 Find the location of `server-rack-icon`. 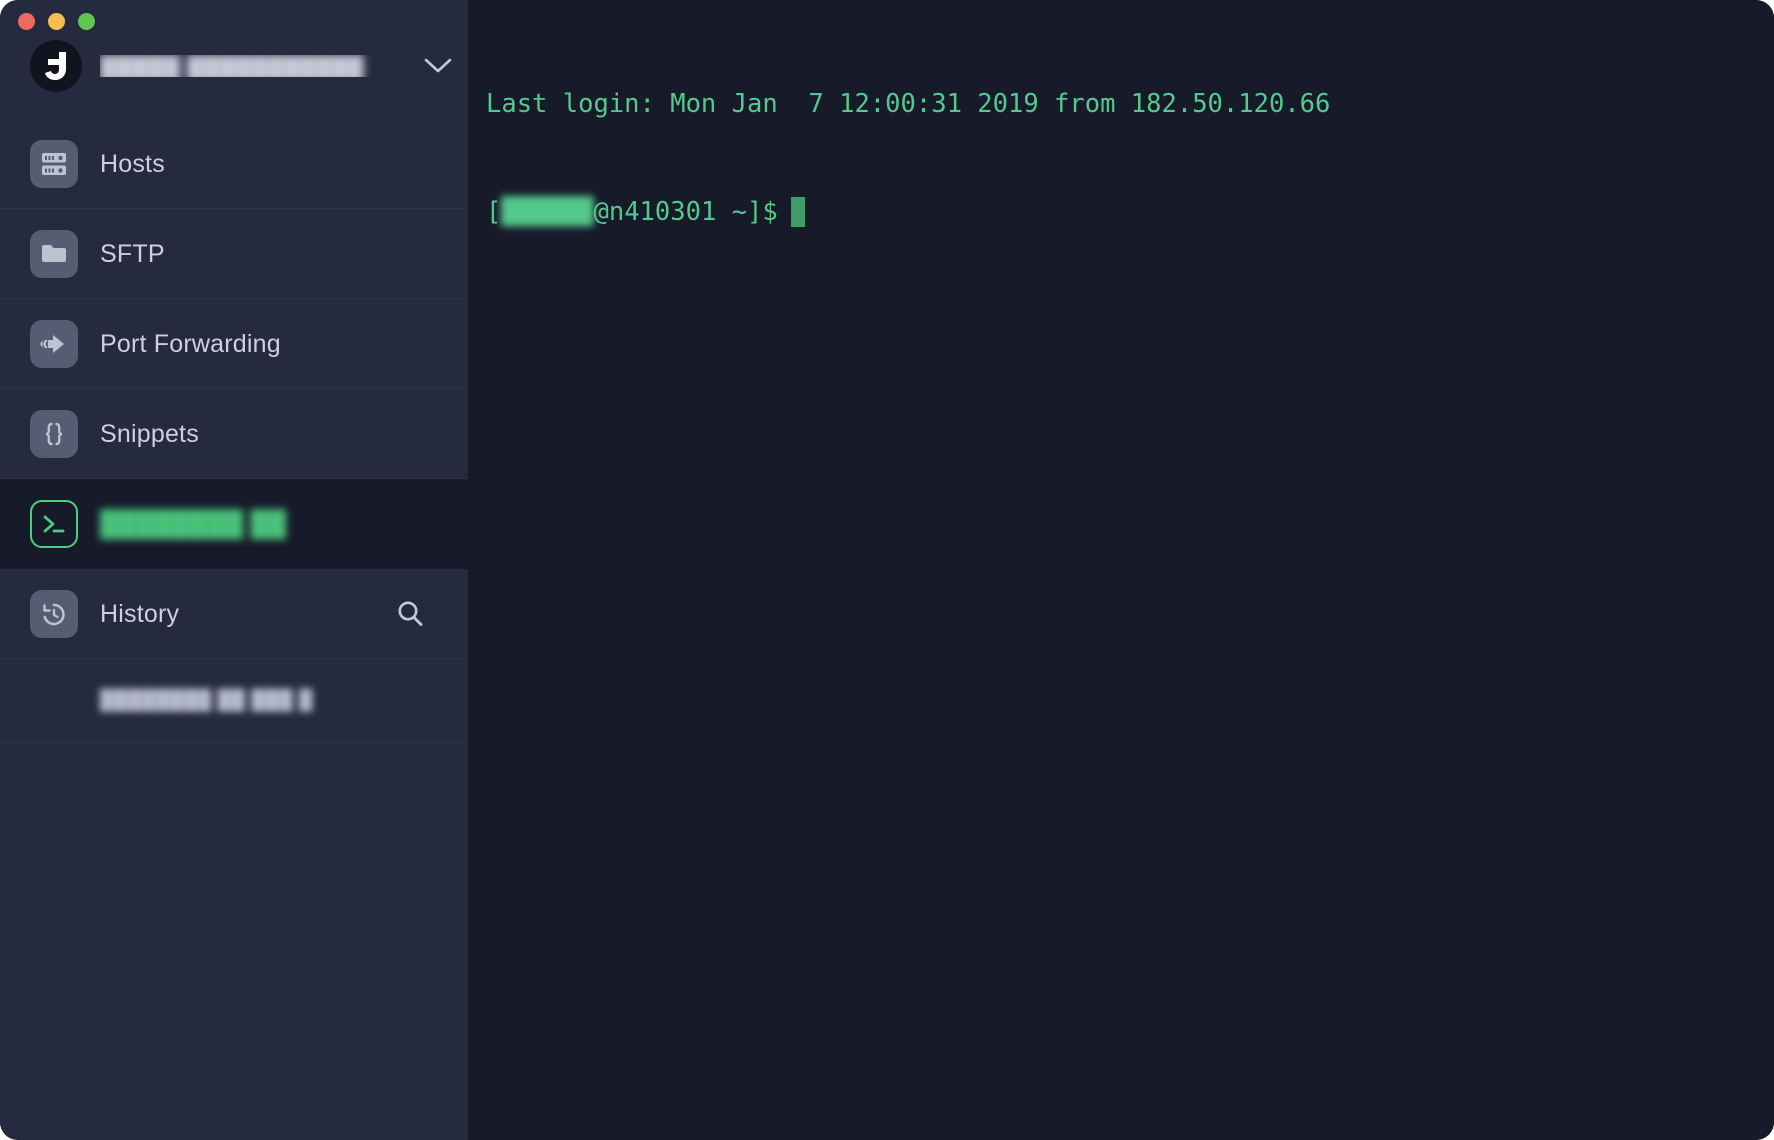

server-rack-icon is located at coordinates (54, 164).